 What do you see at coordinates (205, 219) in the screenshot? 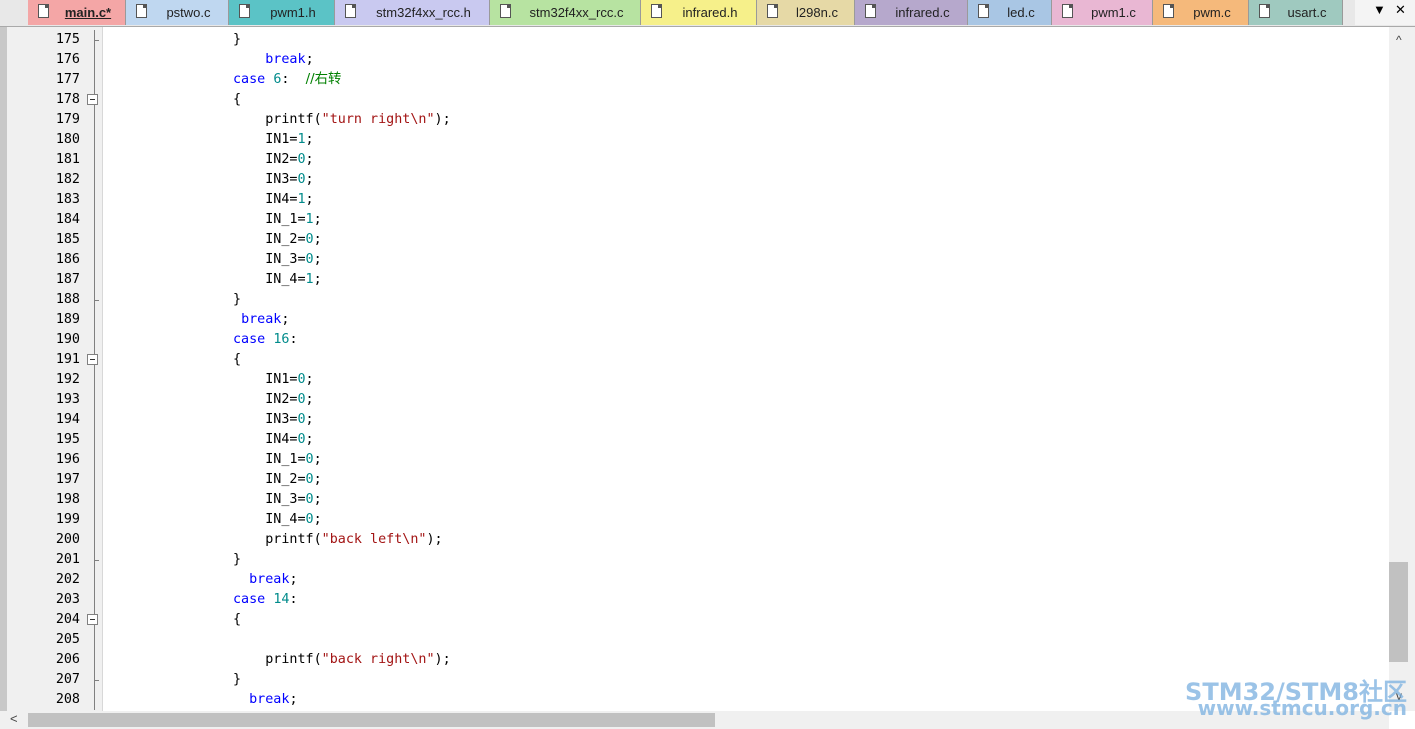
I see `code-token: IN_1=` at bounding box center [205, 219].